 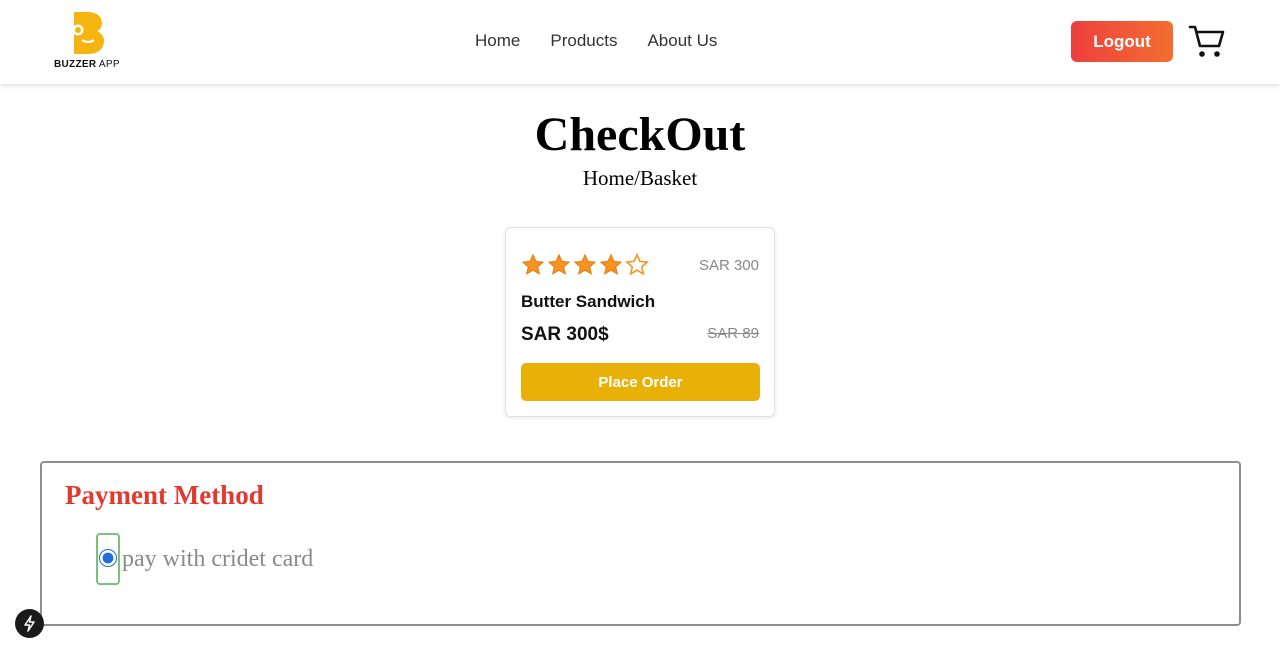 I want to click on brand-name: BUZZER APP, so click(x=87, y=64).